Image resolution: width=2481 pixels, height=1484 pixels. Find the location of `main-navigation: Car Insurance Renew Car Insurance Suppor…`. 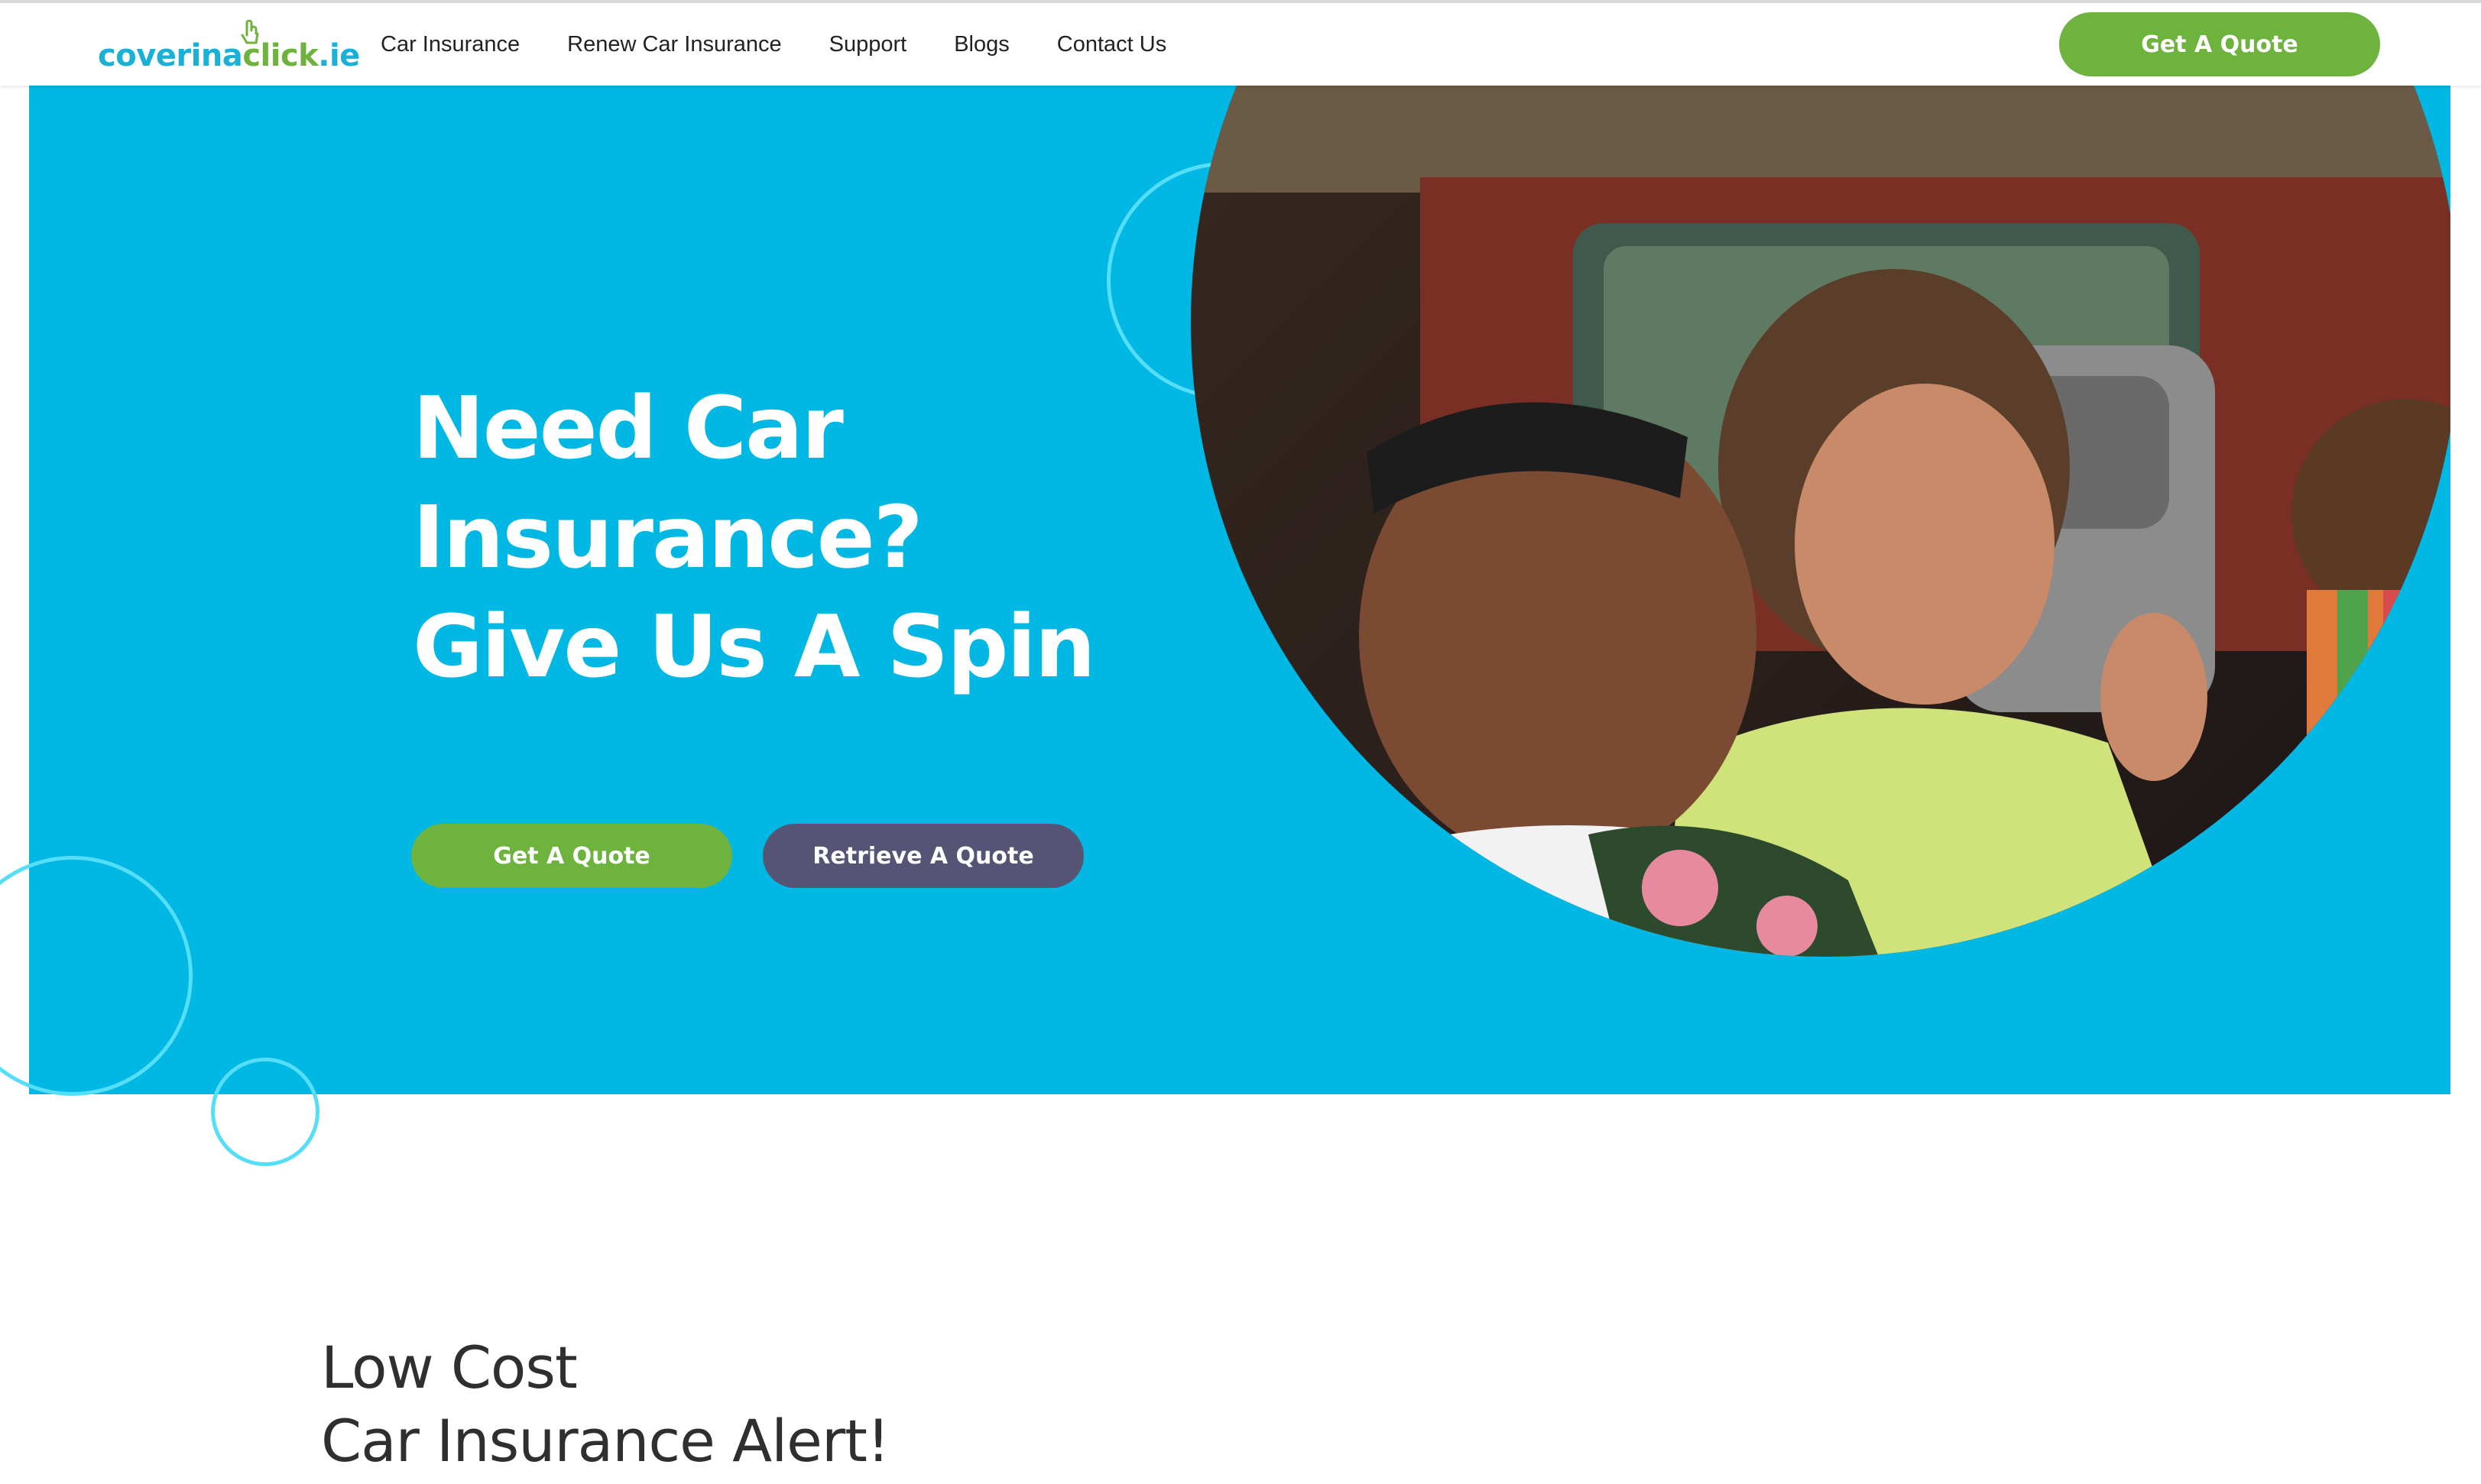

main-navigation: Car Insurance Renew Car Insurance Suppor… is located at coordinates (798, 45).